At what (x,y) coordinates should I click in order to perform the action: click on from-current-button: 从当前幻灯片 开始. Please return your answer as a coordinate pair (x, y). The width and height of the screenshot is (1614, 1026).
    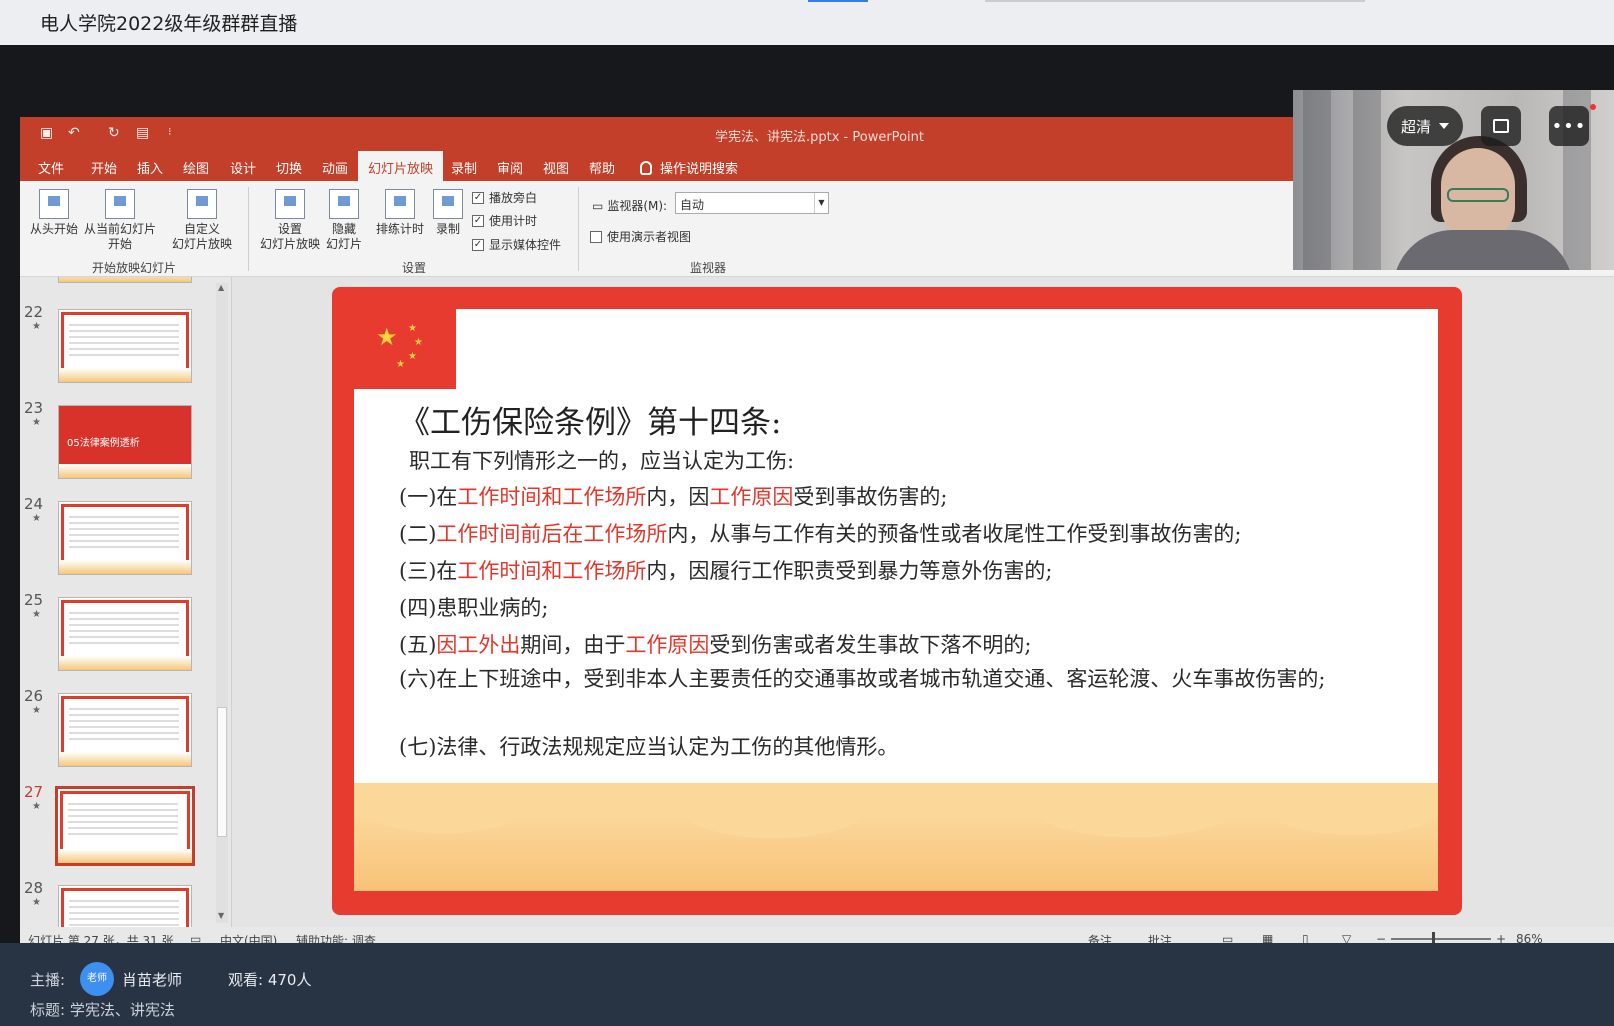
    Looking at the image, I should click on (120, 220).